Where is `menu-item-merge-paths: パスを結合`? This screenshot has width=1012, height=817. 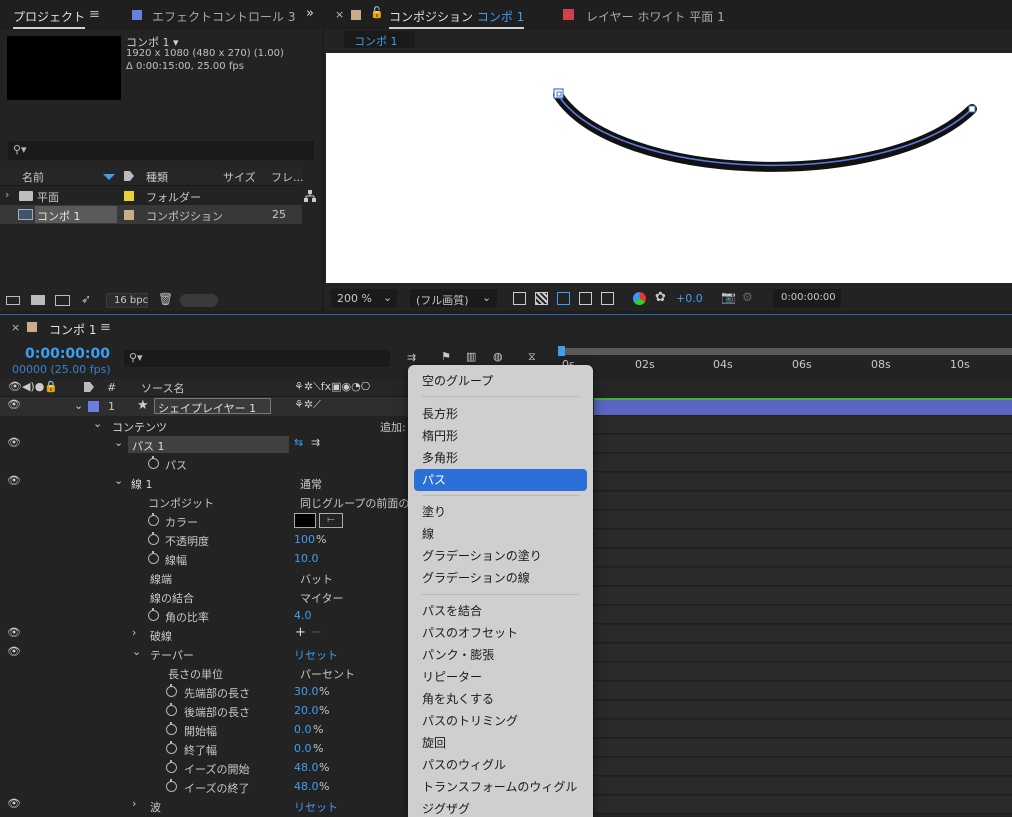
menu-item-merge-paths: パスを結合 is located at coordinates (500, 611).